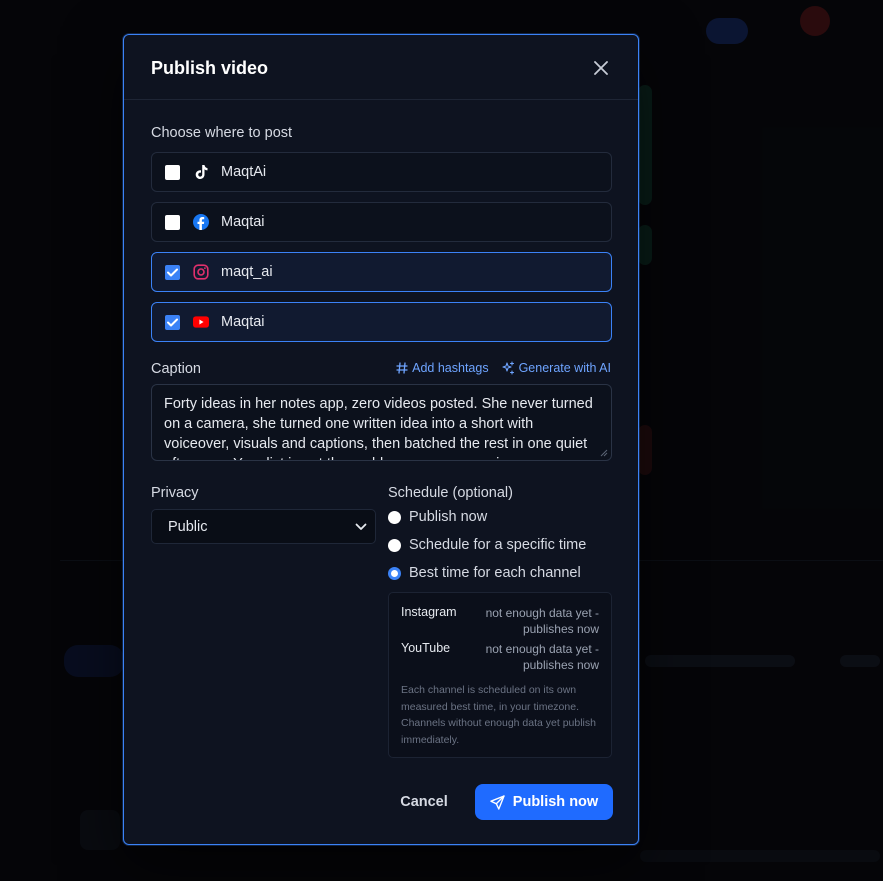 The width and height of the screenshot is (883, 881). Describe the element at coordinates (604, 453) in the screenshot. I see `resize-grip-icon` at that location.